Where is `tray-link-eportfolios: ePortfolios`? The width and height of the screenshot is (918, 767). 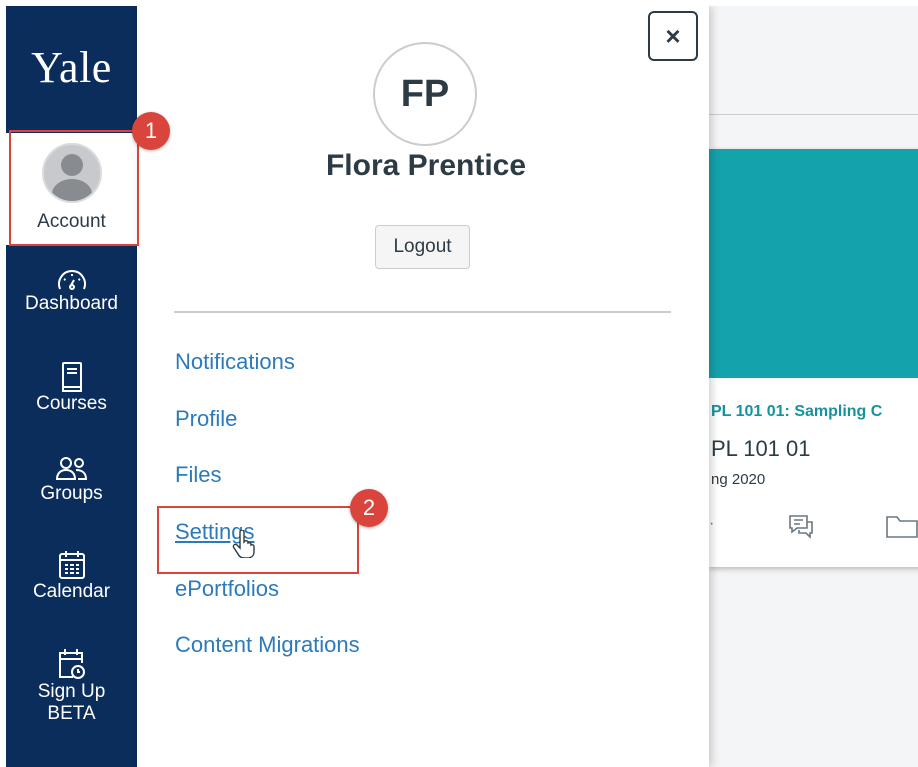
tray-link-eportfolios: ePortfolios is located at coordinates (227, 589).